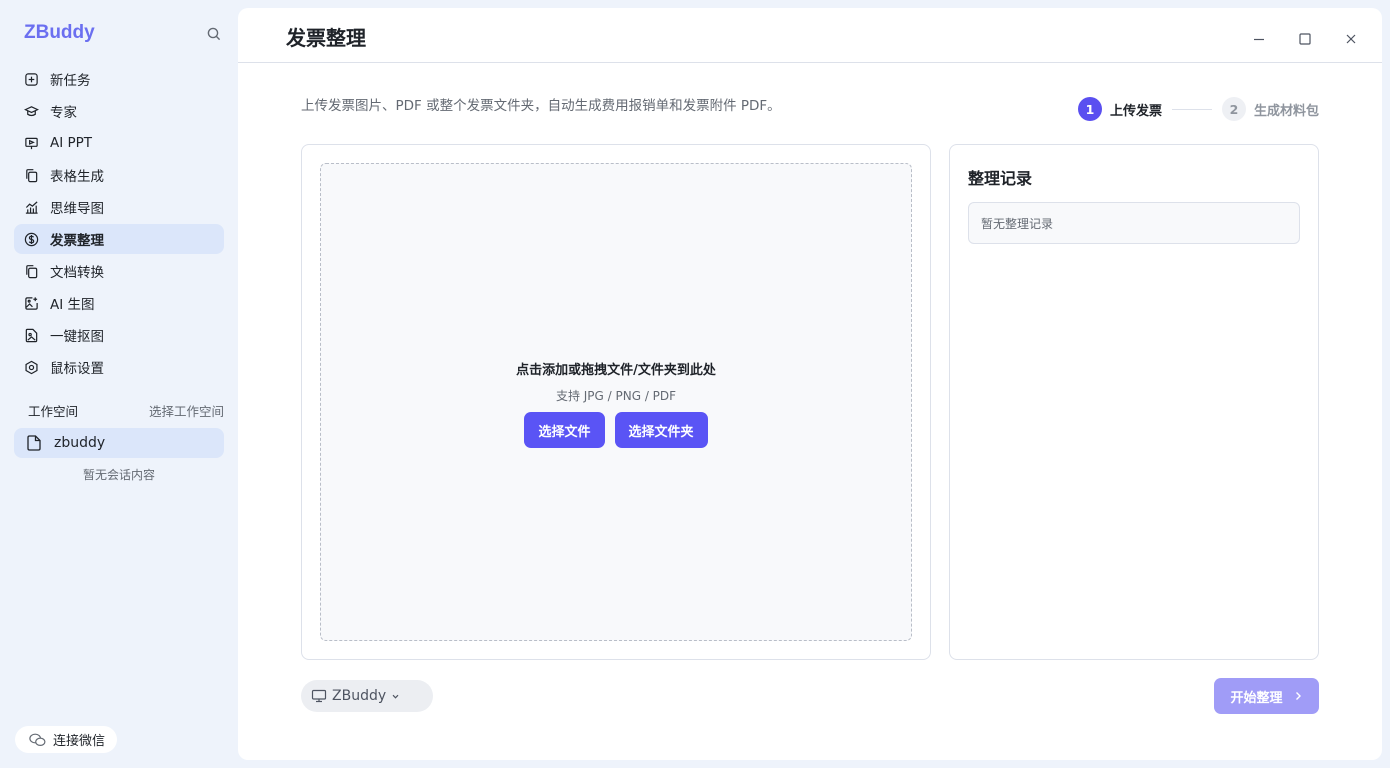 Image resolution: width=1390 pixels, height=768 pixels. Describe the element at coordinates (77, 209) in the screenshot. I see `sidebar-item-label: 思维导图` at that location.